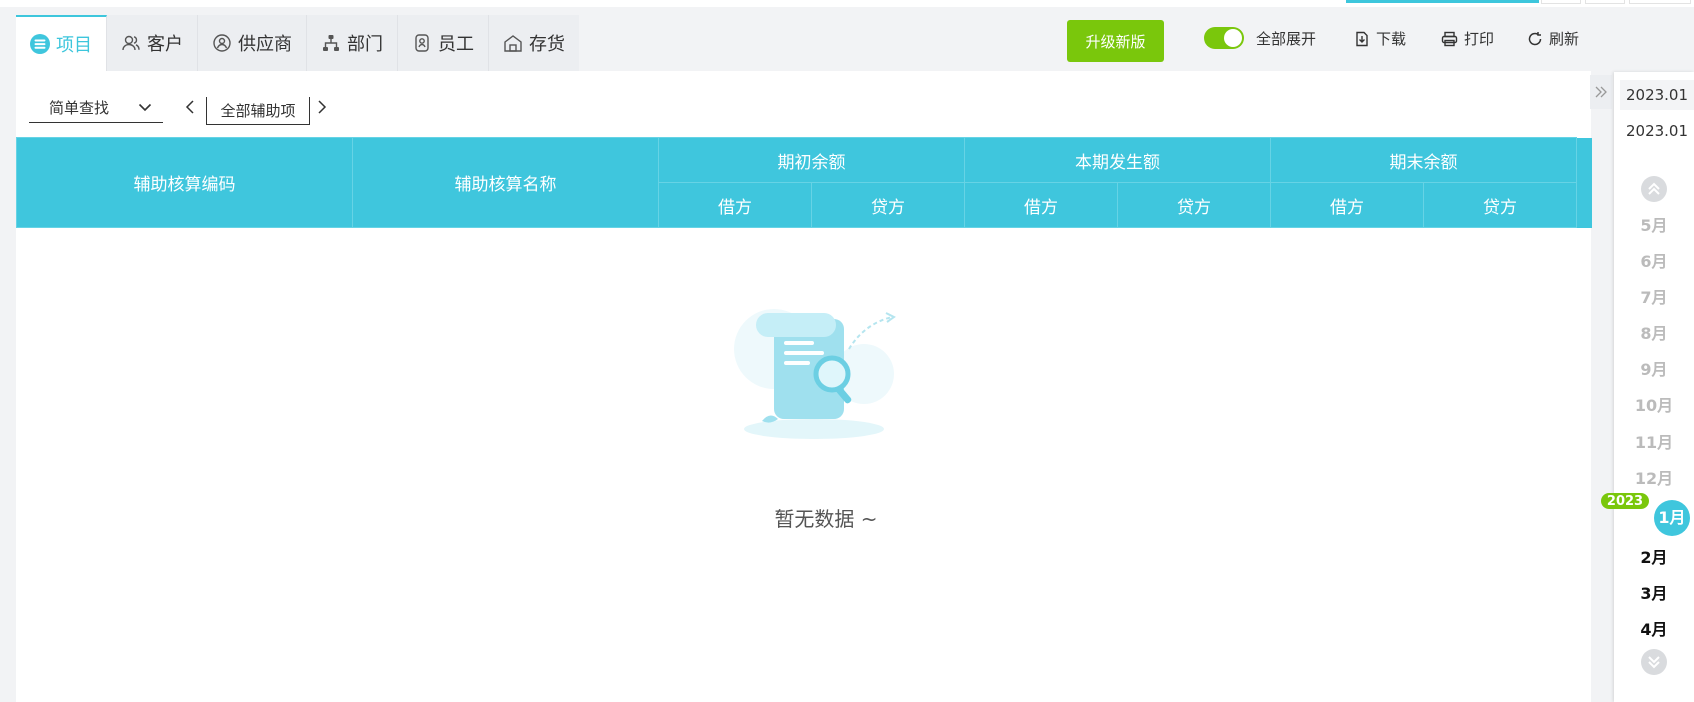 This screenshot has width=1694, height=702. What do you see at coordinates (222, 43) in the screenshot?
I see `supplier-icon` at bounding box center [222, 43].